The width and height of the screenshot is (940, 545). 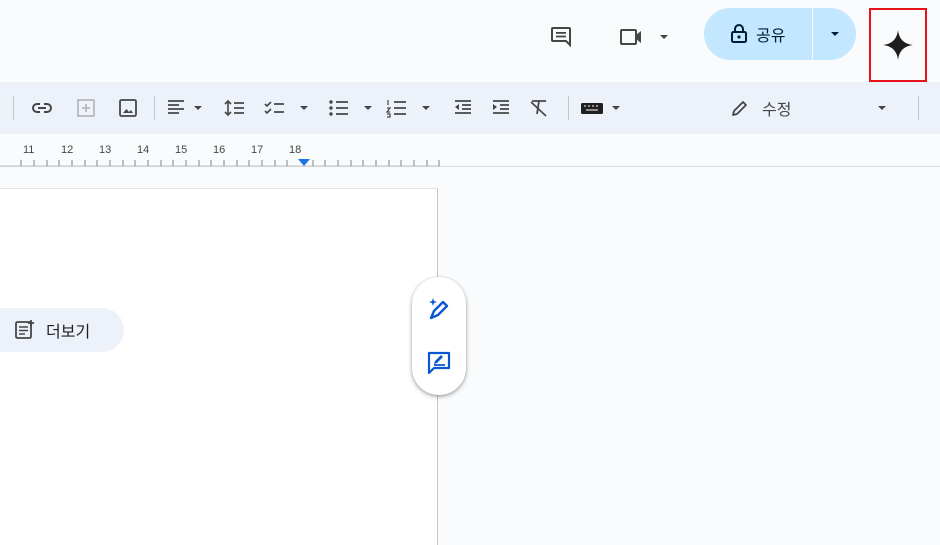 I want to click on numbered-list-button, so click(x=411, y=108).